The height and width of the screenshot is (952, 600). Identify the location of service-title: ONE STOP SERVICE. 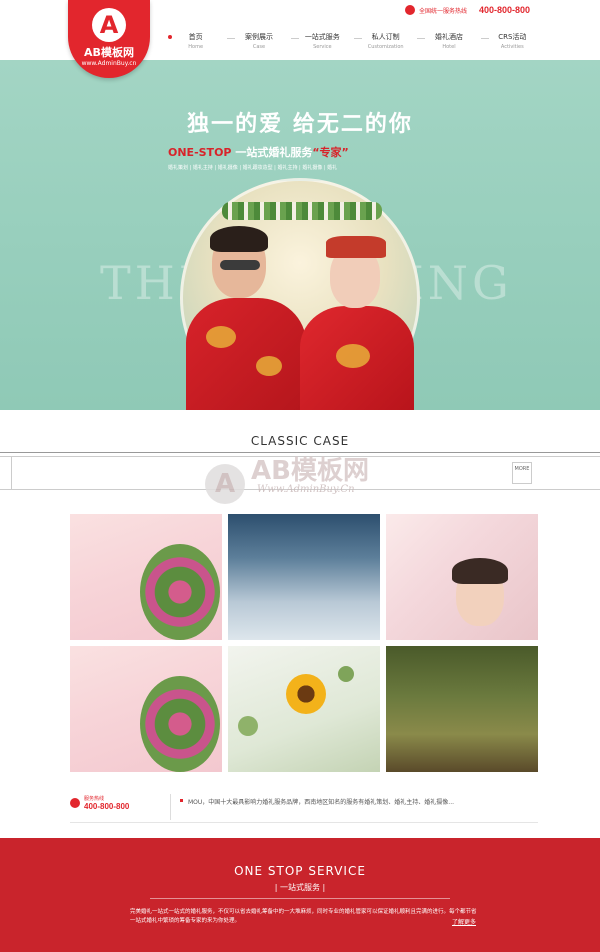
(300, 871).